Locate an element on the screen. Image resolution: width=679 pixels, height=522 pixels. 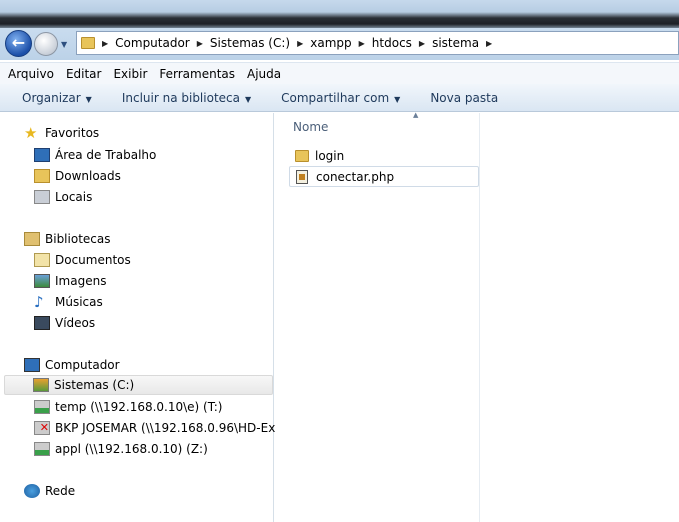
nav-label: Computador is located at coordinates (82, 365).